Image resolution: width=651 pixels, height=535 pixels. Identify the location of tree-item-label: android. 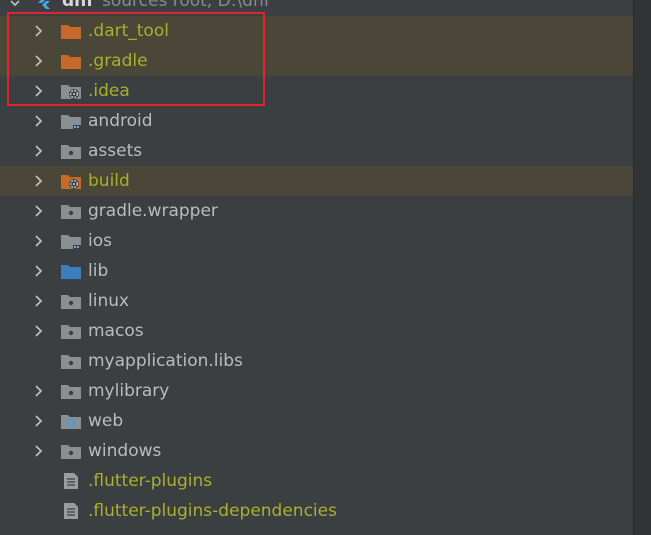
(120, 121).